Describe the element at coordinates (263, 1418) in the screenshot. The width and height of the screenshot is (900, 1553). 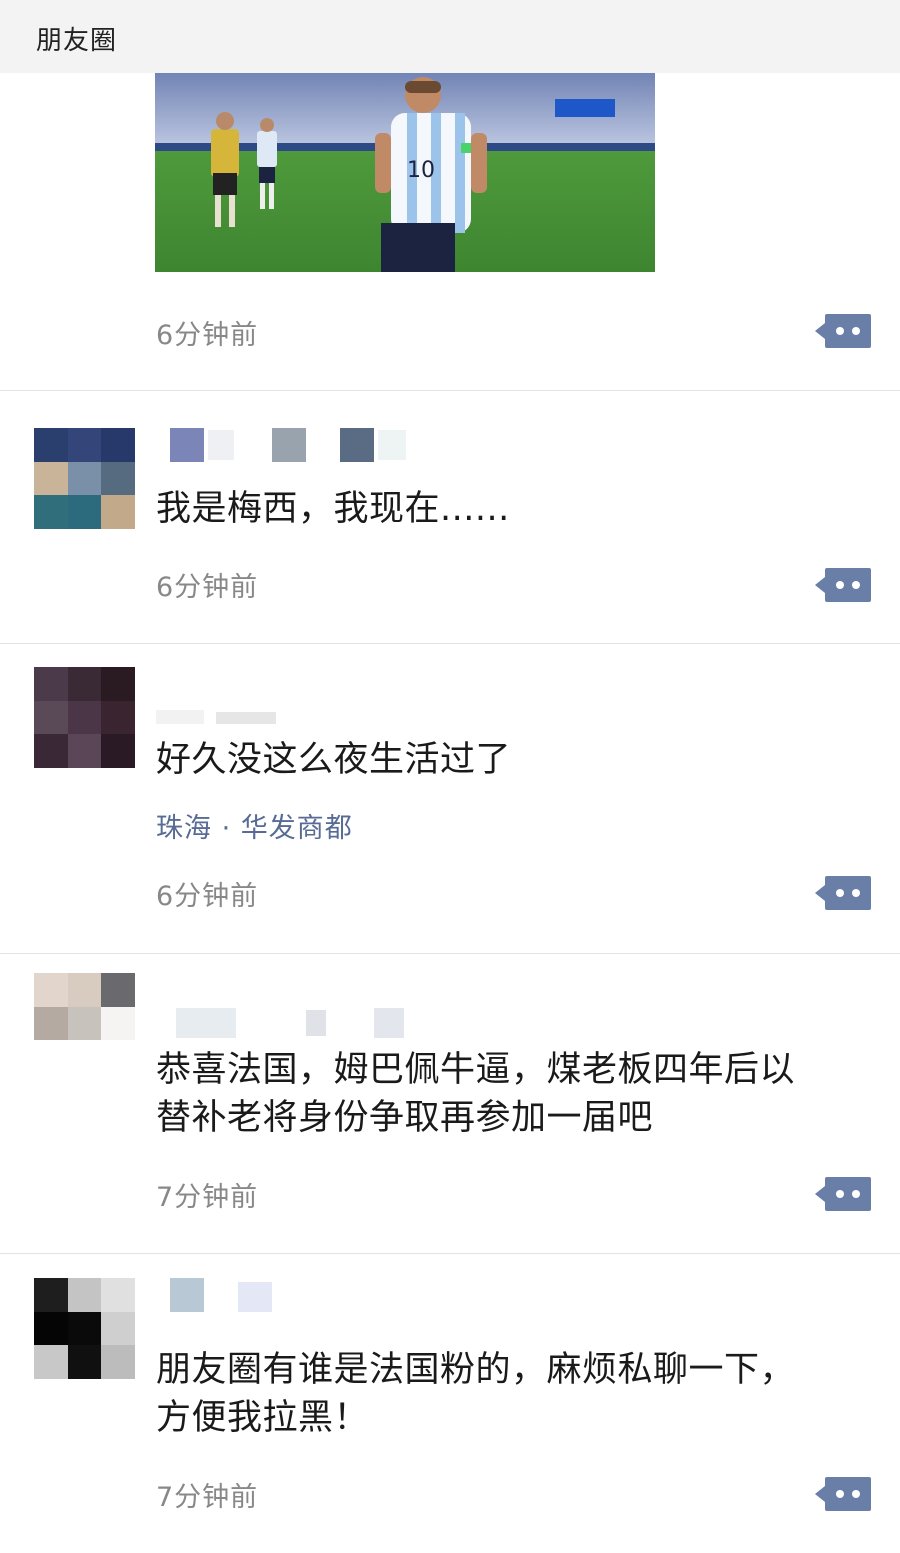
I see `post-content-line: 方便我拉黑！` at that location.